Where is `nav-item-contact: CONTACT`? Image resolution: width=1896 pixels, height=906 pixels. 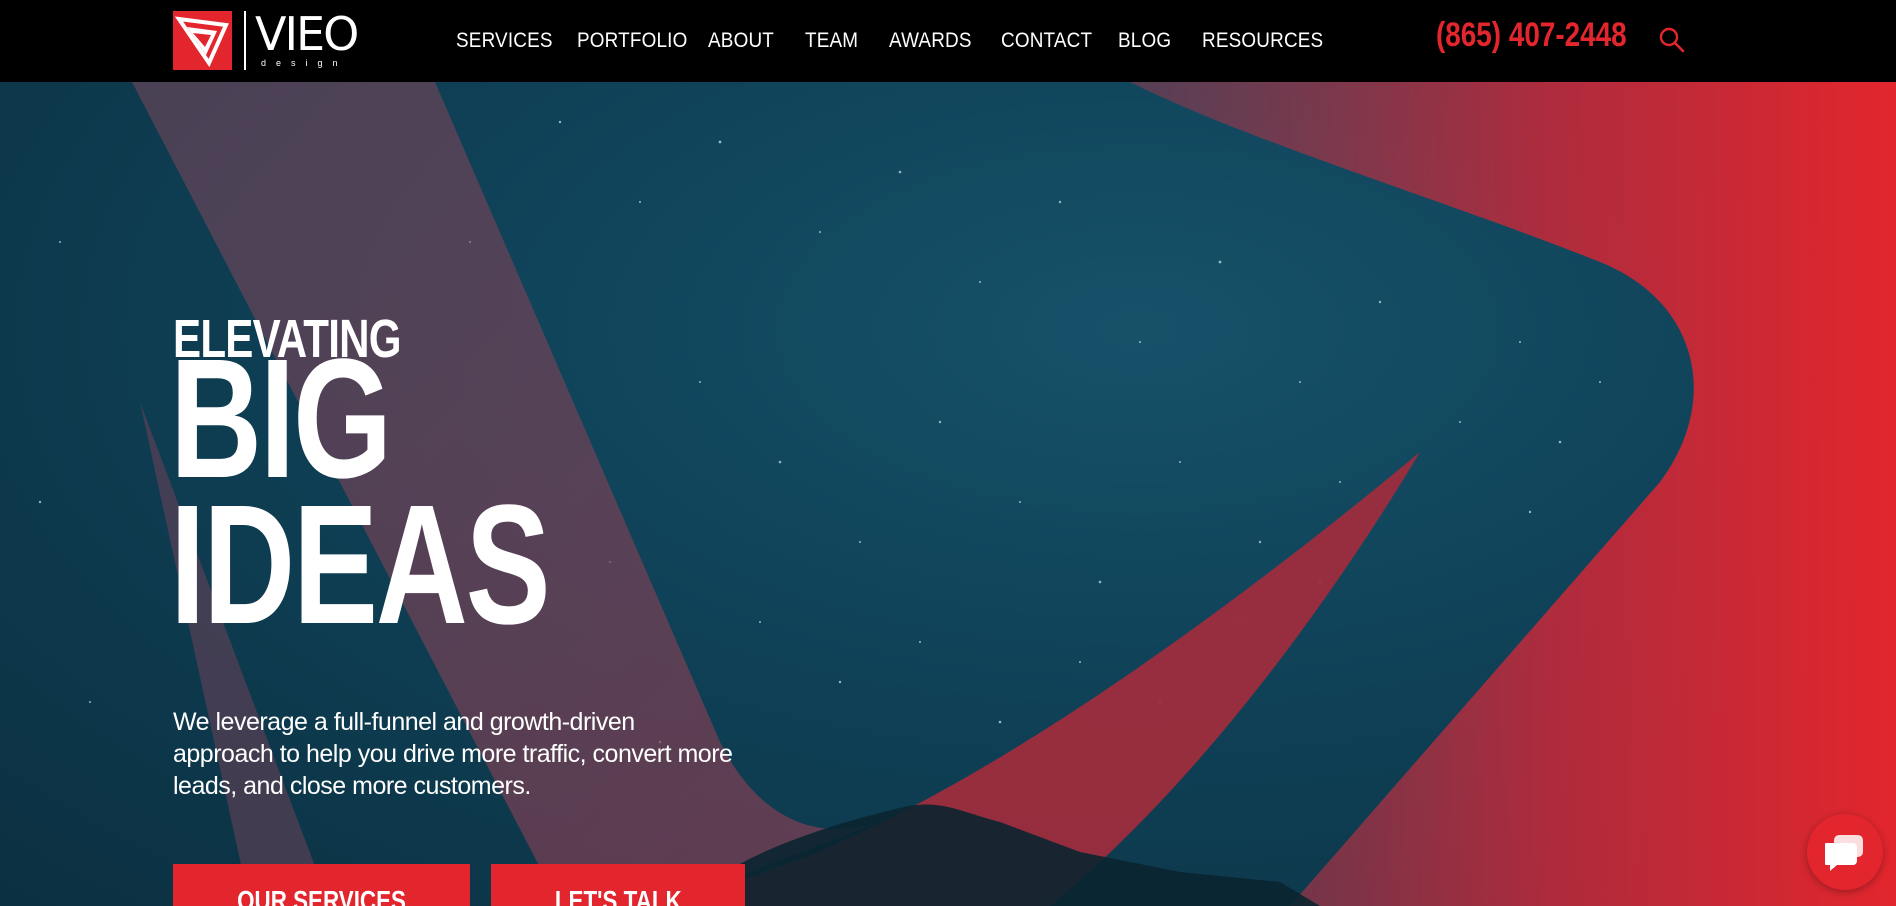 nav-item-contact: CONTACT is located at coordinates (1046, 41).